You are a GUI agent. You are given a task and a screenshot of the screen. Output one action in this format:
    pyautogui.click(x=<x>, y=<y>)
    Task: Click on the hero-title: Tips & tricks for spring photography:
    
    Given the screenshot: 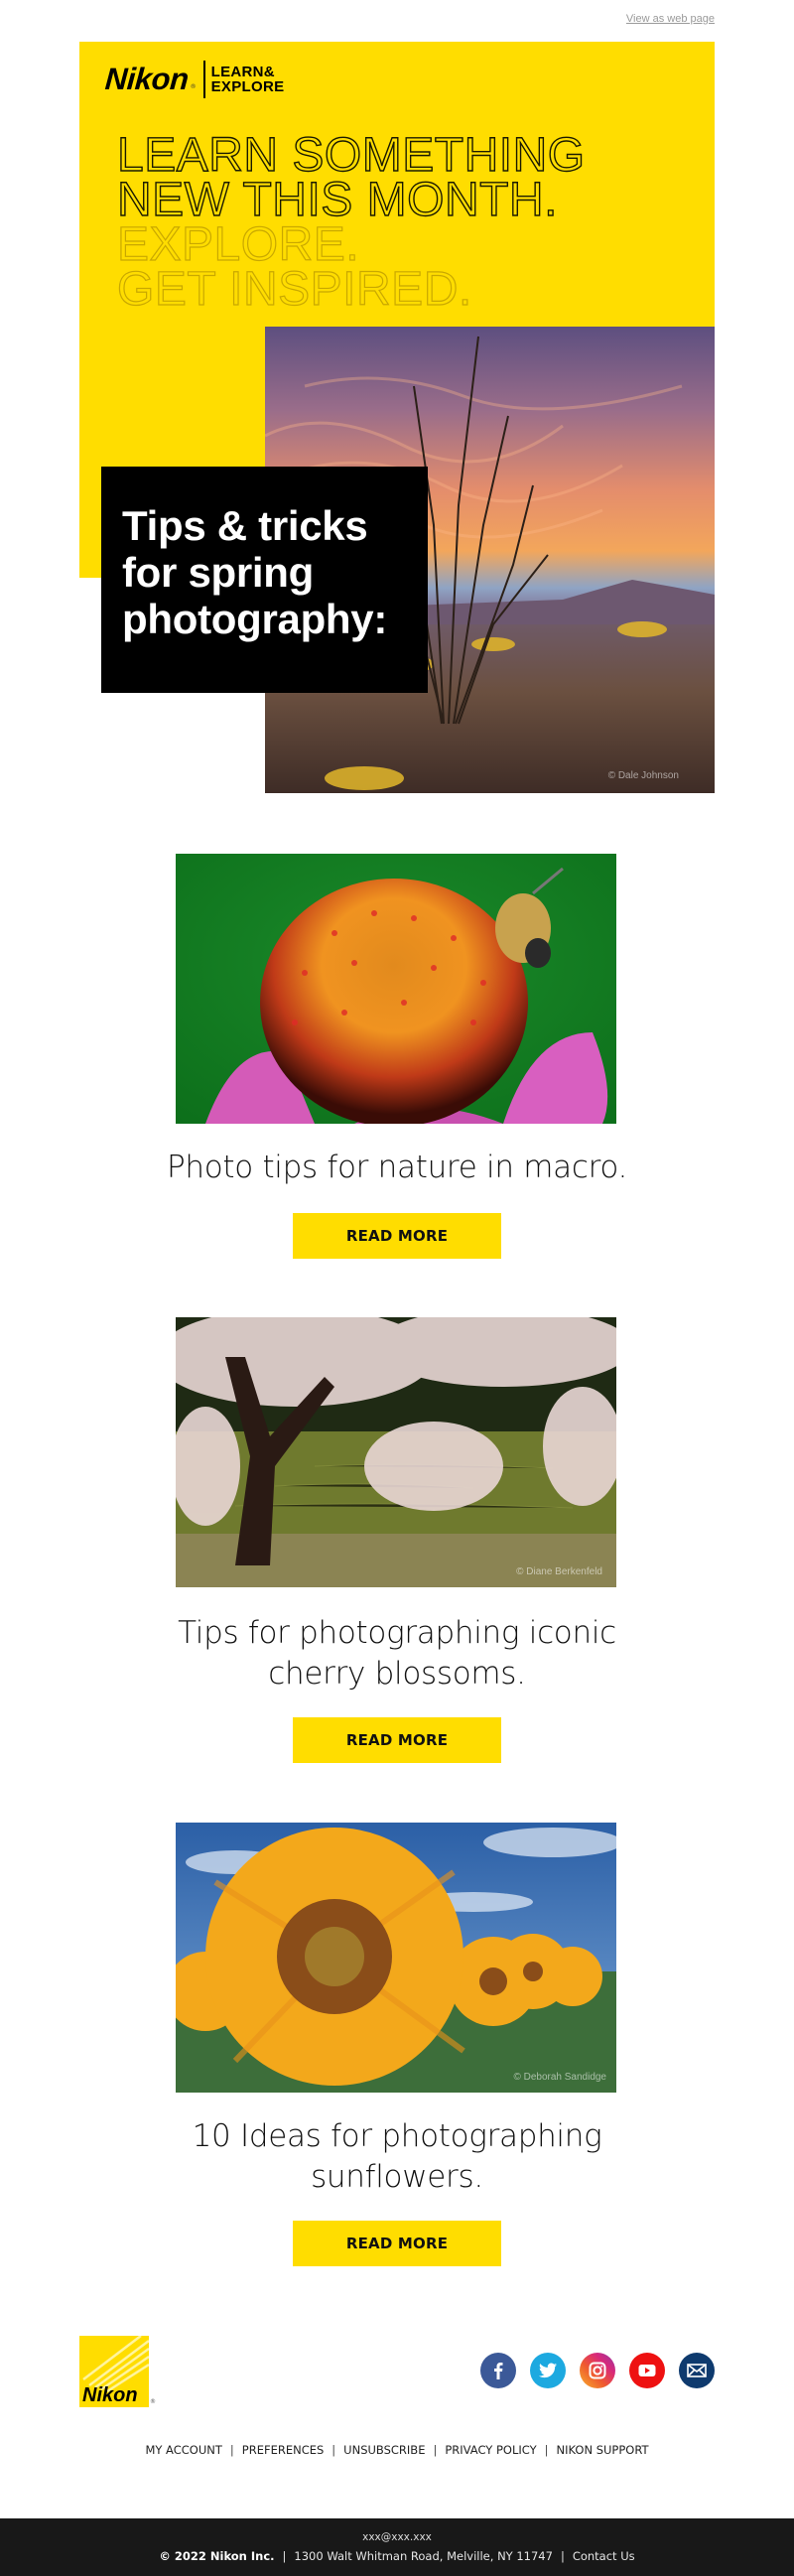 What is the action you would take?
    pyautogui.click(x=275, y=572)
    